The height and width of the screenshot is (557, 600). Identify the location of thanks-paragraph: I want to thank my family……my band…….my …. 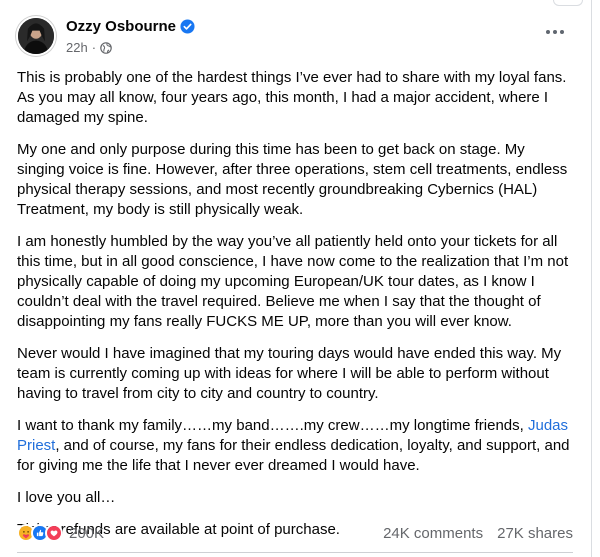
(296, 446).